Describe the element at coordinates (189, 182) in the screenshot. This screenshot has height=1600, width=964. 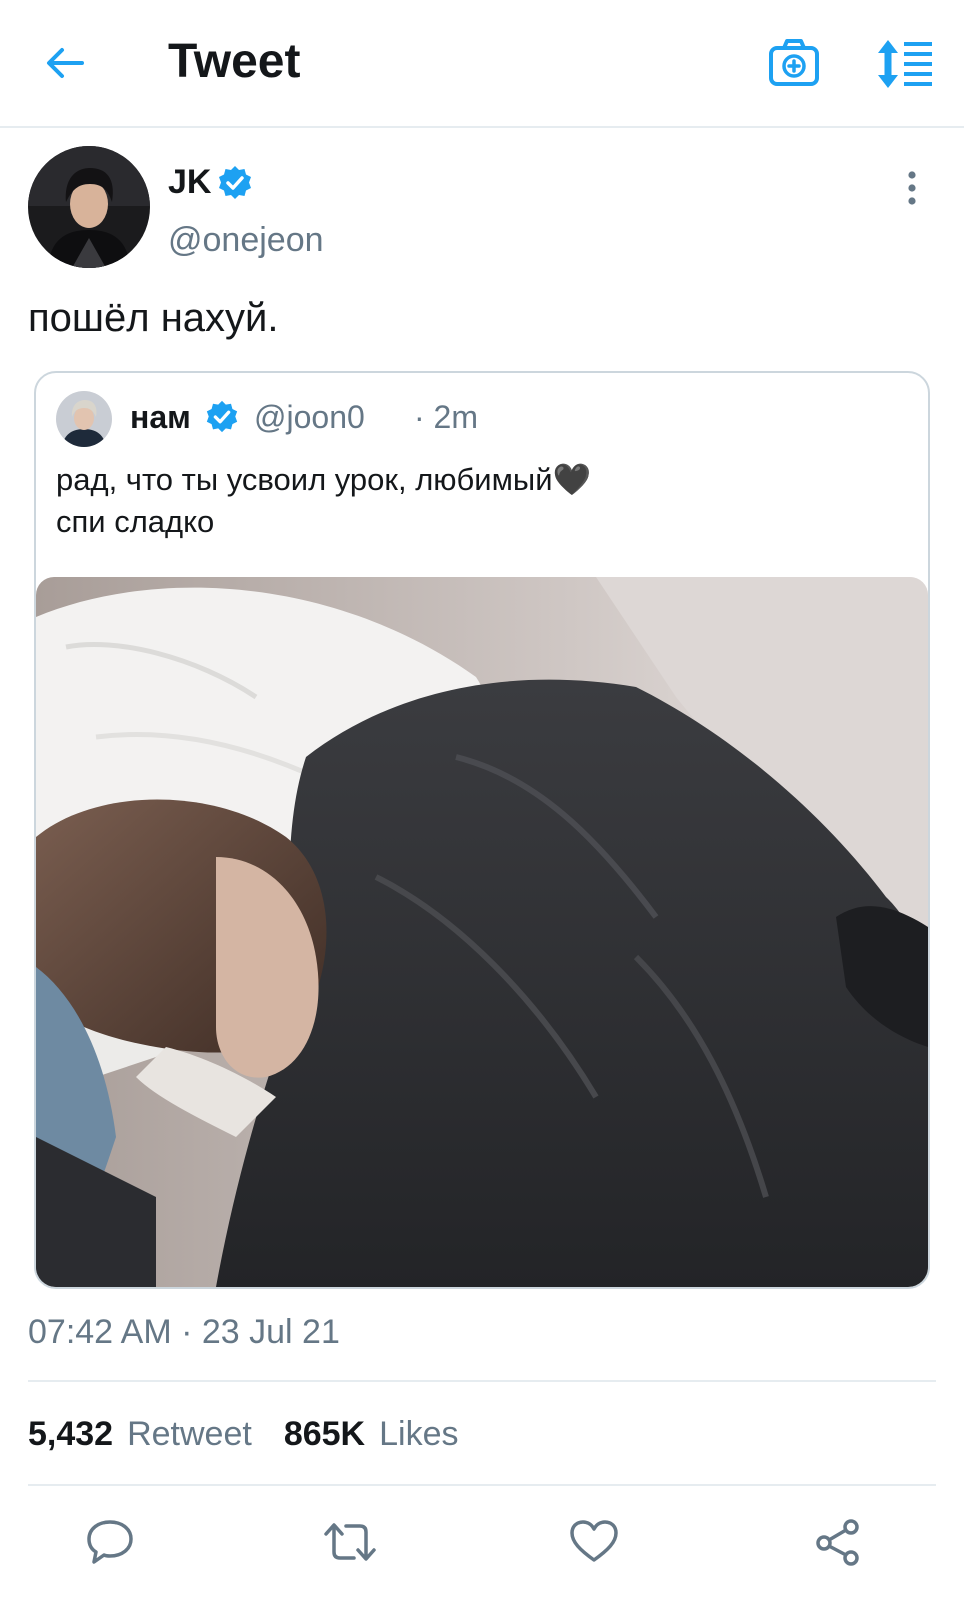
I see `author-name: JK` at that location.